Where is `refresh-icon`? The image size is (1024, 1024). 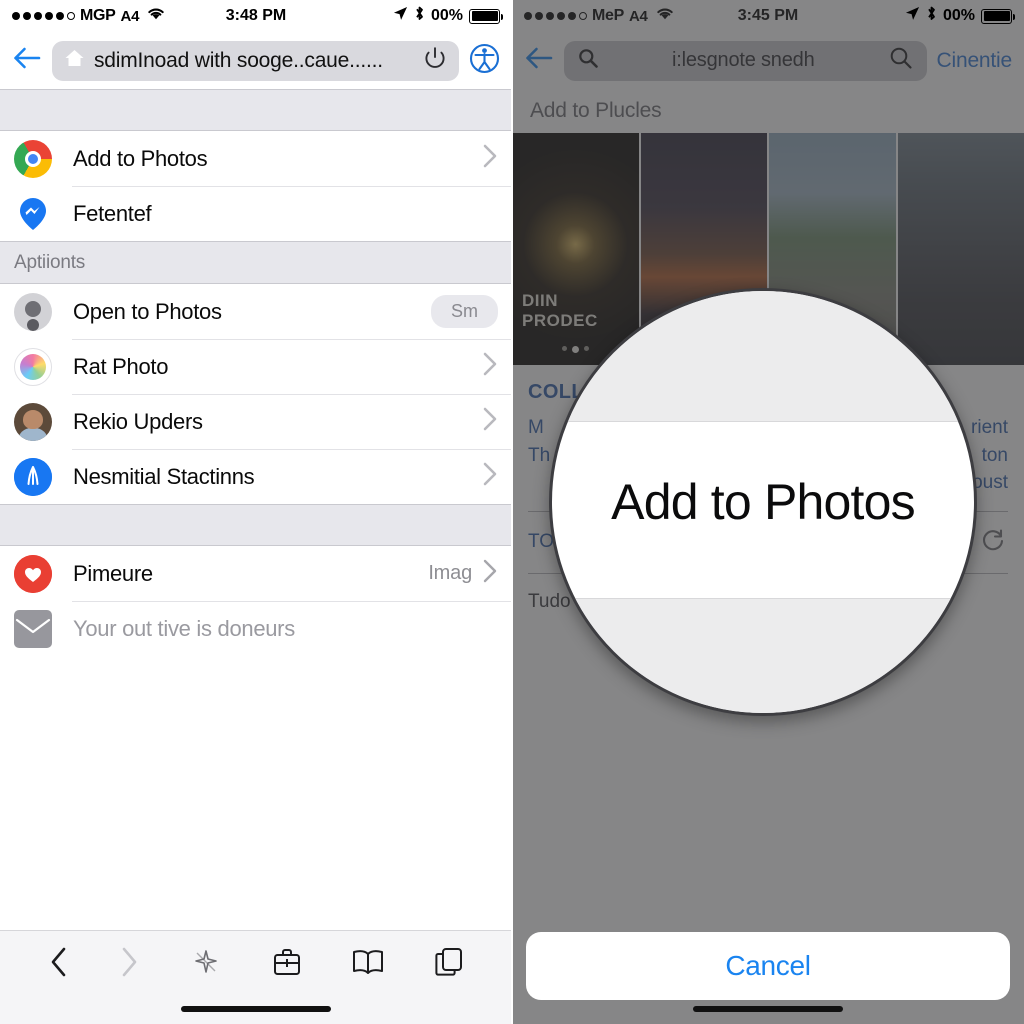 refresh-icon is located at coordinates (994, 542).